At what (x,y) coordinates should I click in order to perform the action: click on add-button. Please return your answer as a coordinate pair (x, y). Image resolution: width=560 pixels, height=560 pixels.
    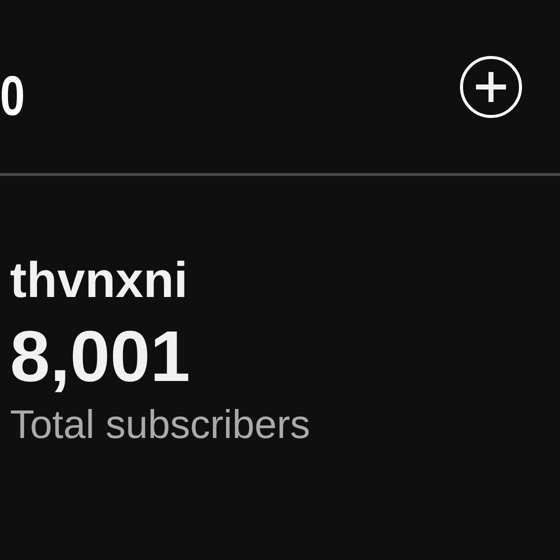
    Looking at the image, I should click on (491, 87).